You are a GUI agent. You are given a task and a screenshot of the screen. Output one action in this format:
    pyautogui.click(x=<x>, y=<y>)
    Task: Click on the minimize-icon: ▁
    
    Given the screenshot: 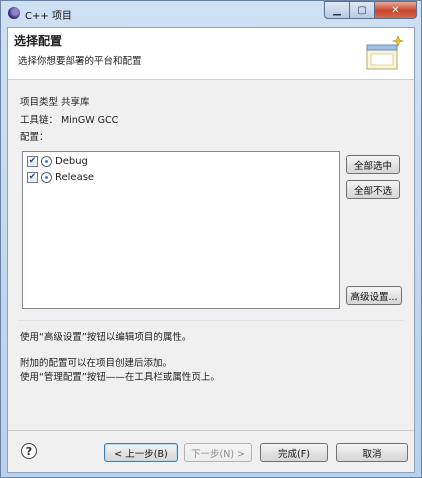 What is the action you would take?
    pyautogui.click(x=337, y=10)
    